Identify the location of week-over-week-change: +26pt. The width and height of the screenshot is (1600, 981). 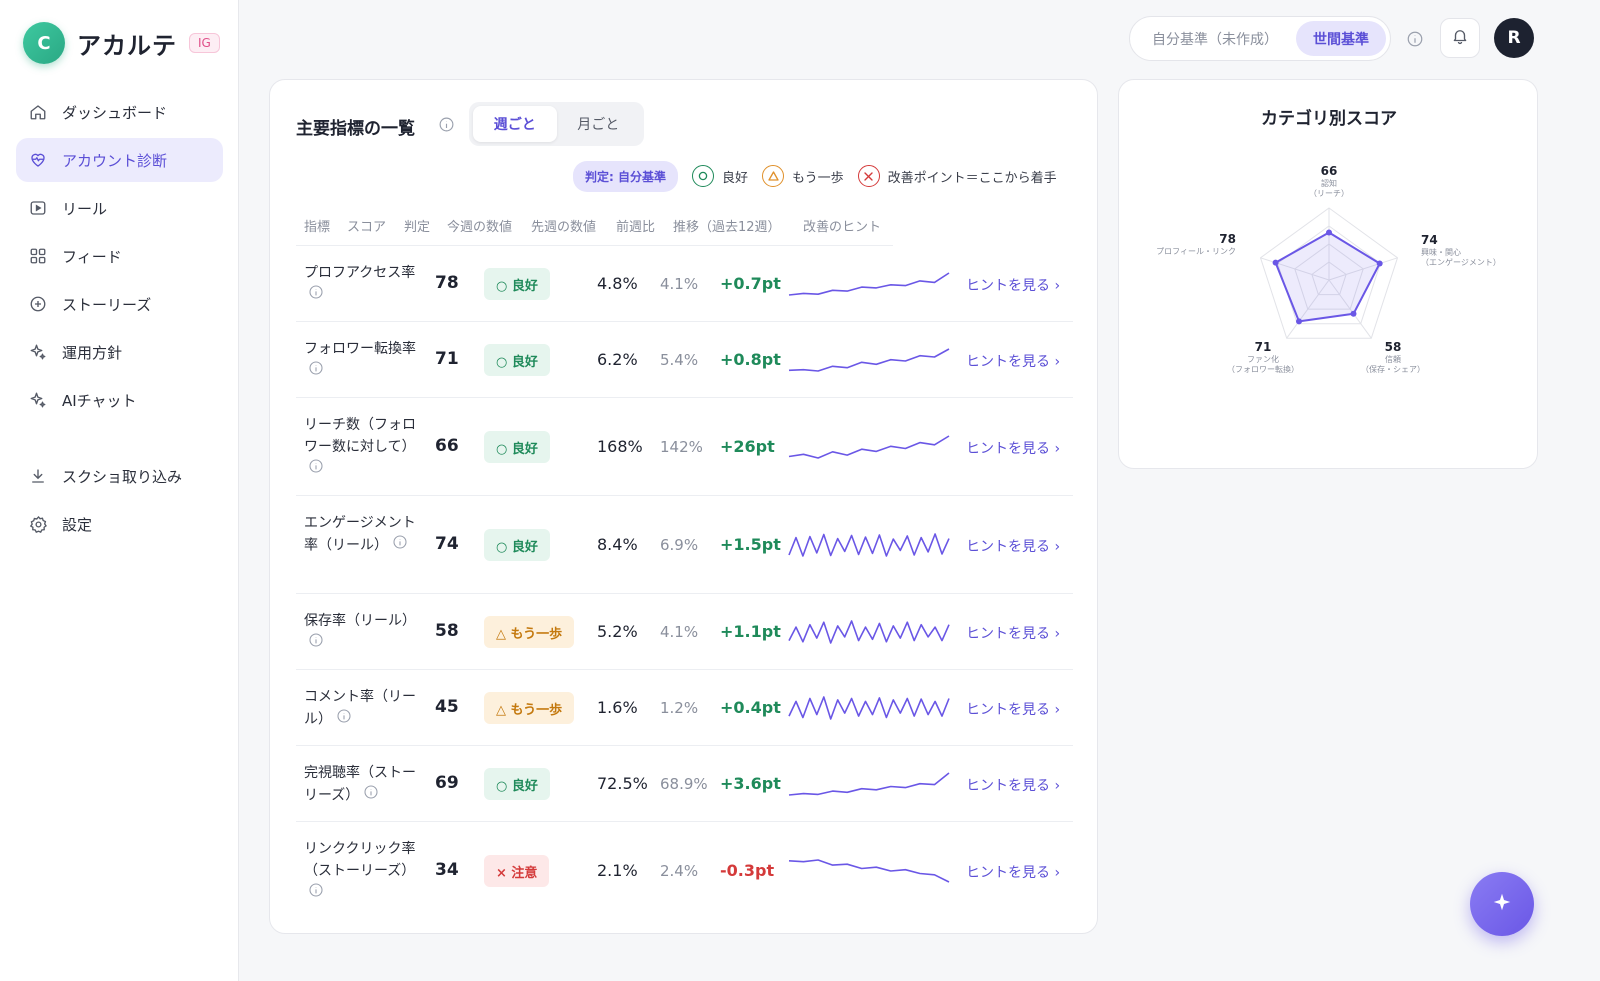
(747, 446).